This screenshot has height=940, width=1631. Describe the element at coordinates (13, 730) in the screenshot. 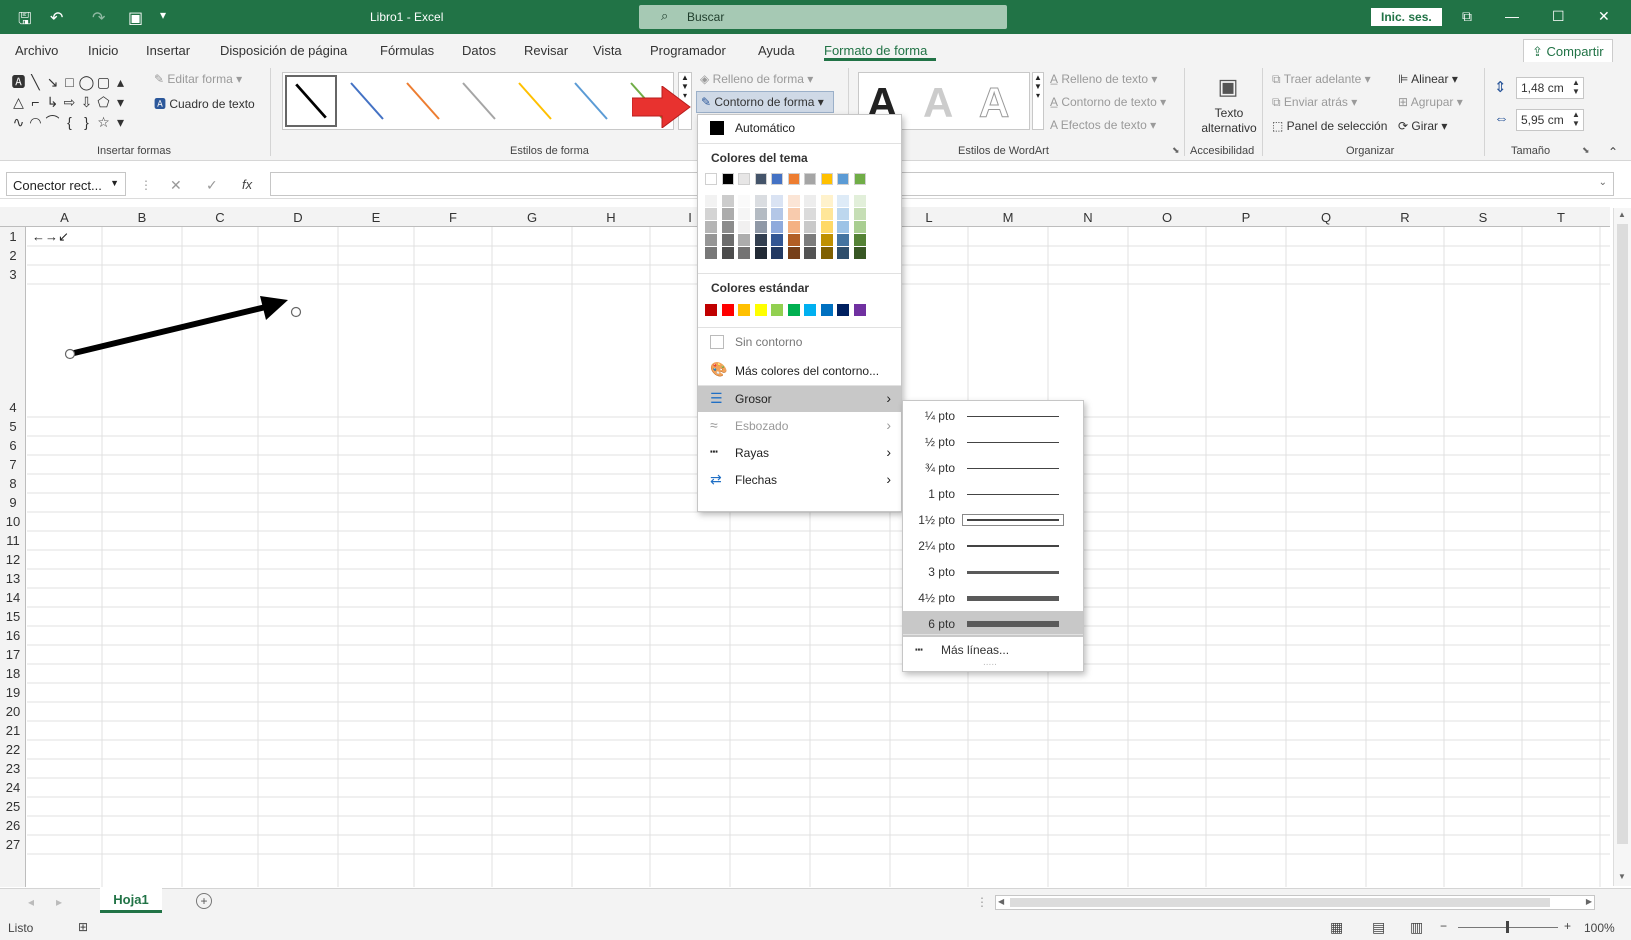

I see `row-header-21: 21` at that location.